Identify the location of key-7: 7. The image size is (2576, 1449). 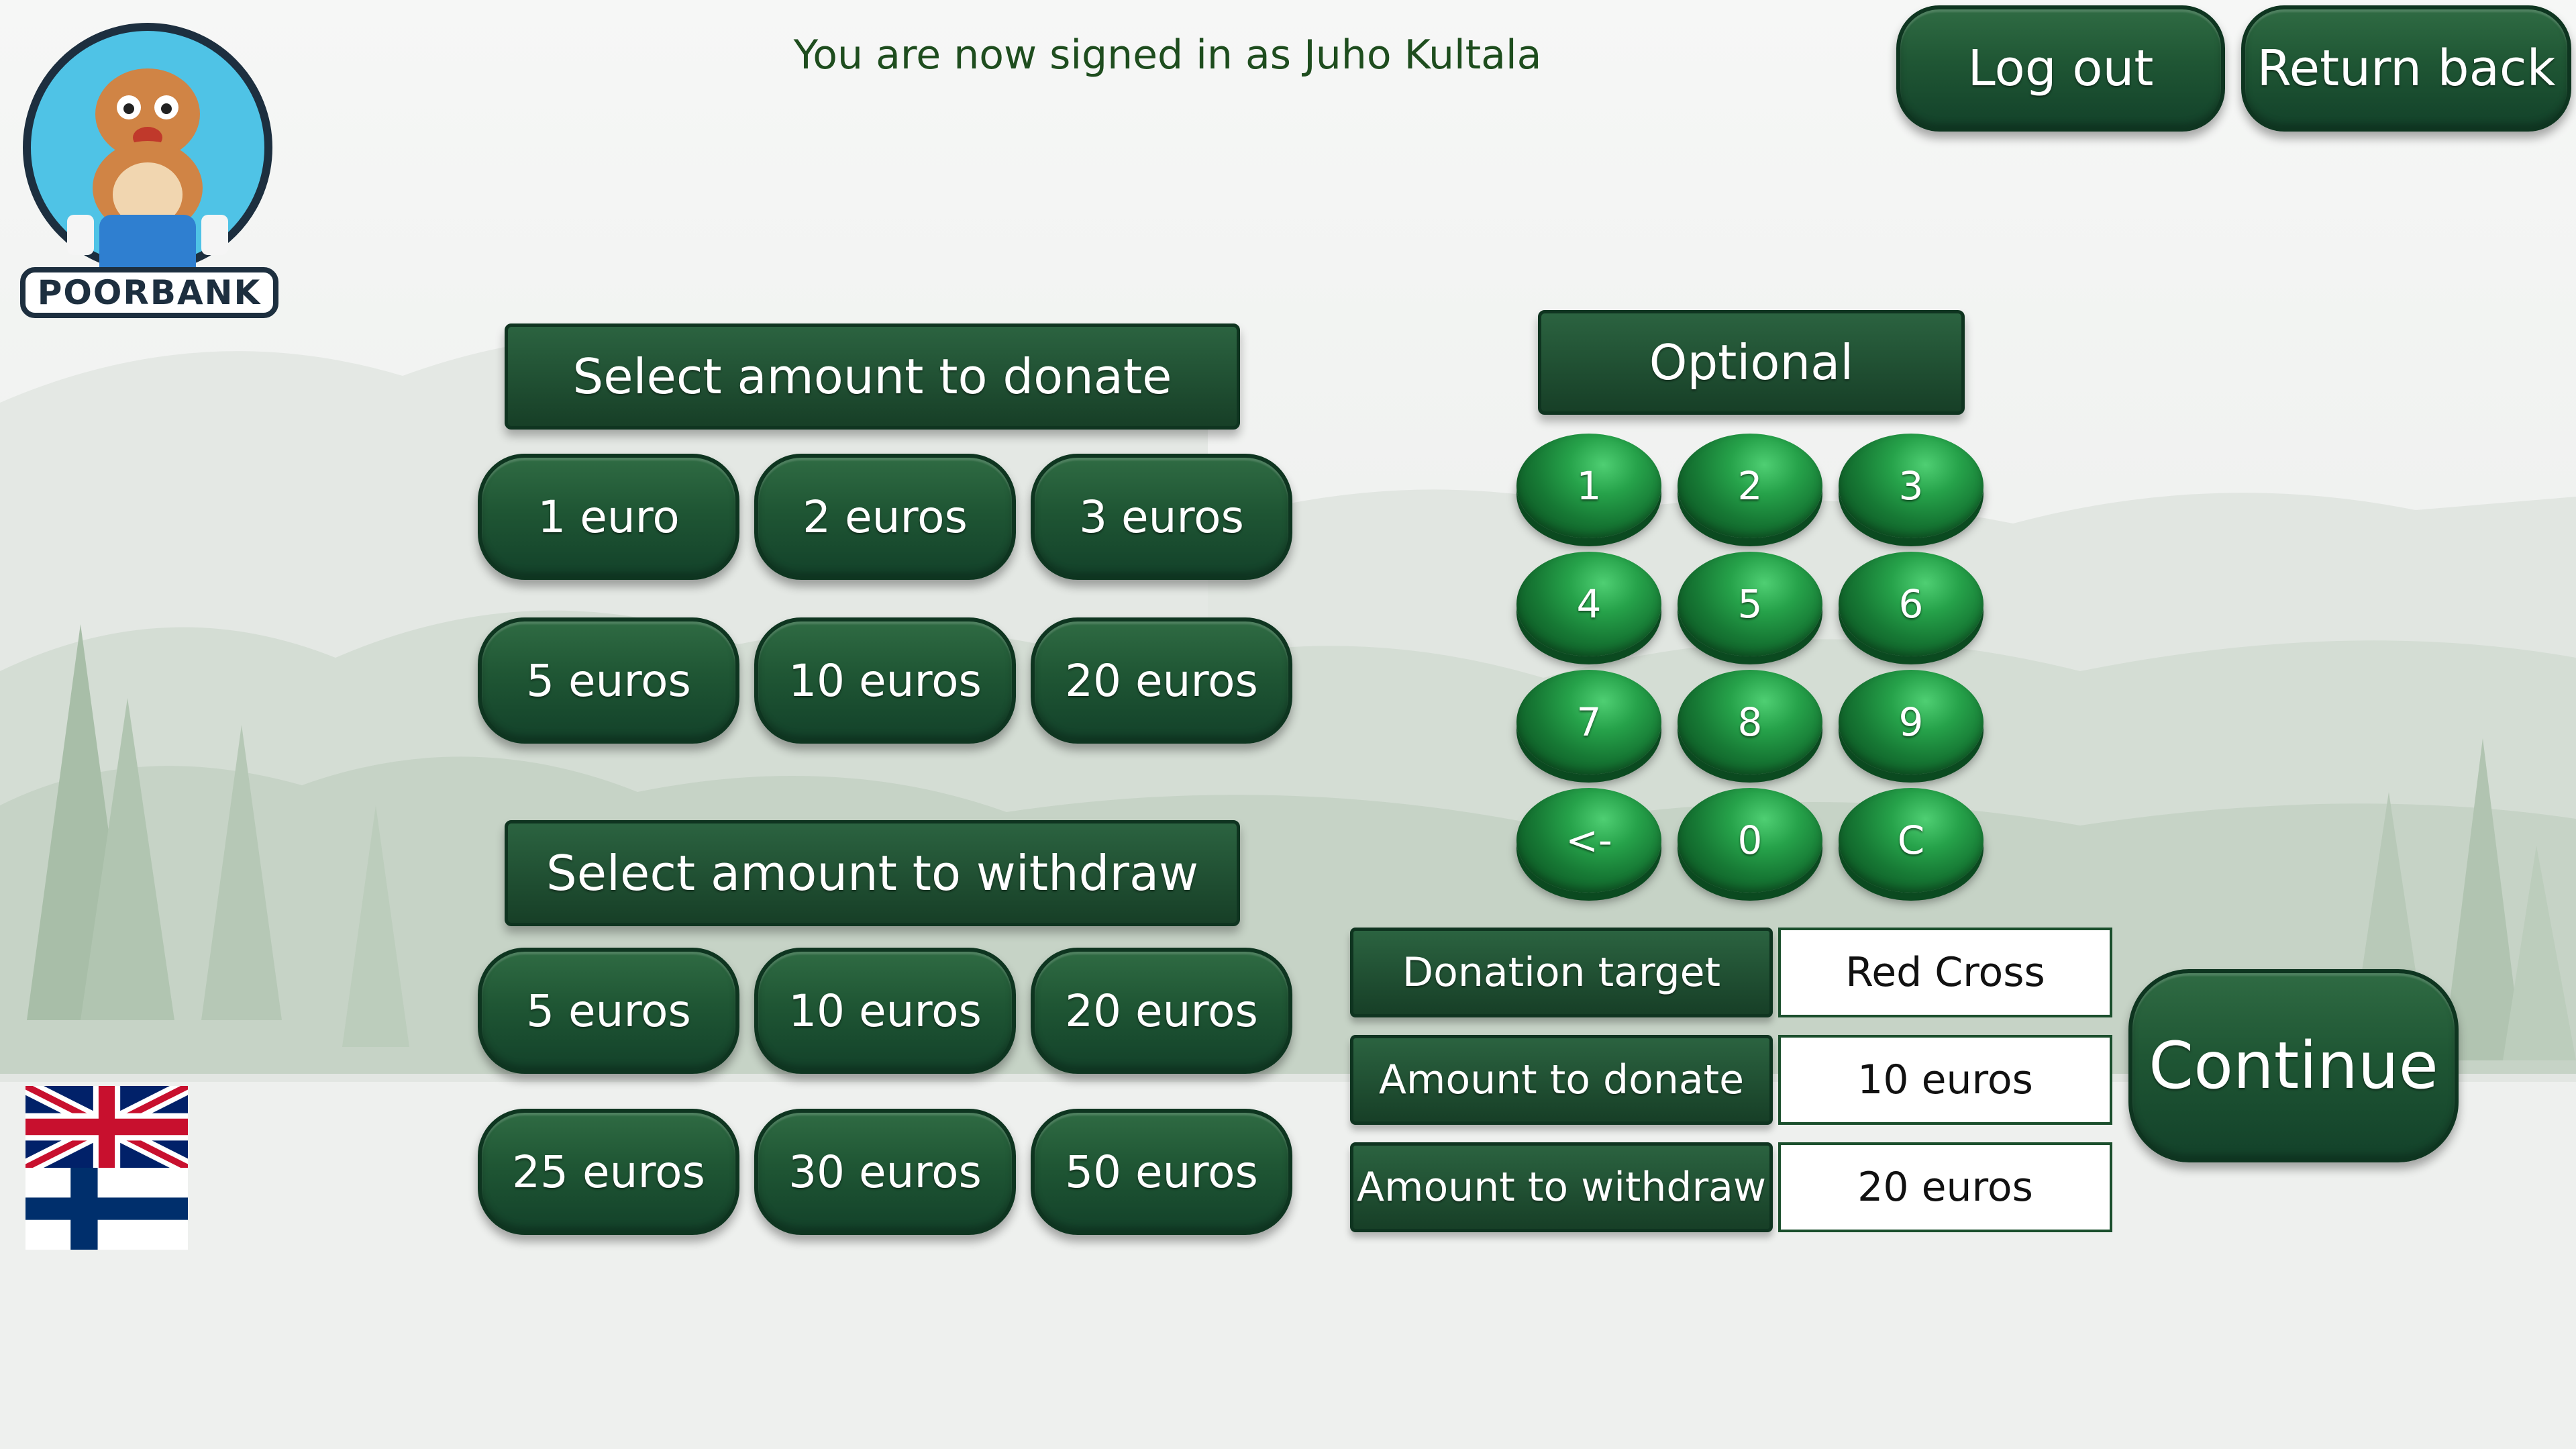
(1588, 722).